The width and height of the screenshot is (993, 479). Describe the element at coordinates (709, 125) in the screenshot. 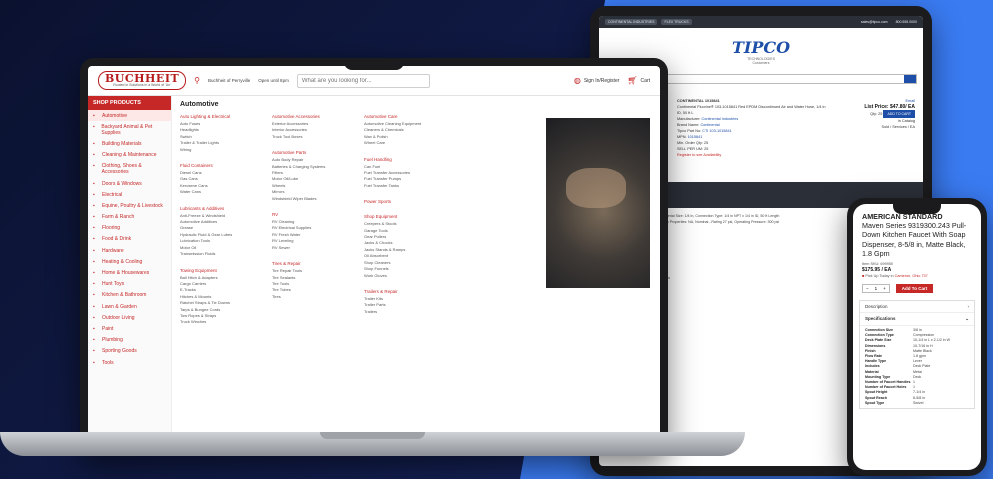

I see `brand-link: Continental` at that location.